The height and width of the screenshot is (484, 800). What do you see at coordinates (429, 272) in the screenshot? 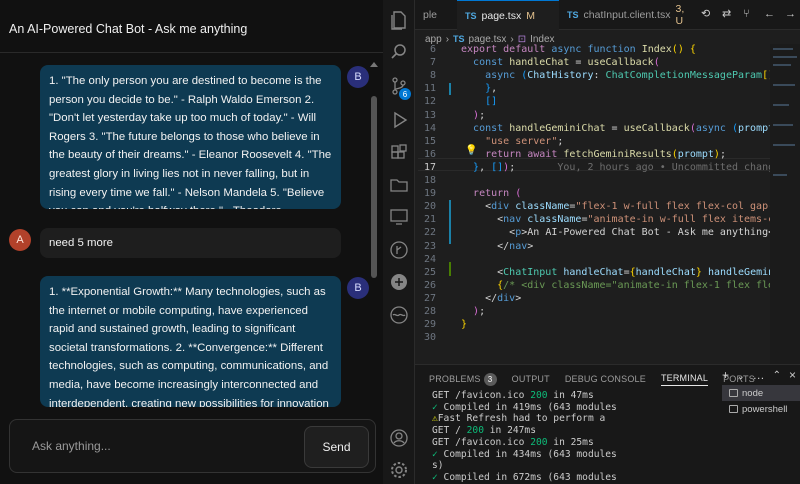
I see `line-number: 25` at bounding box center [429, 272].